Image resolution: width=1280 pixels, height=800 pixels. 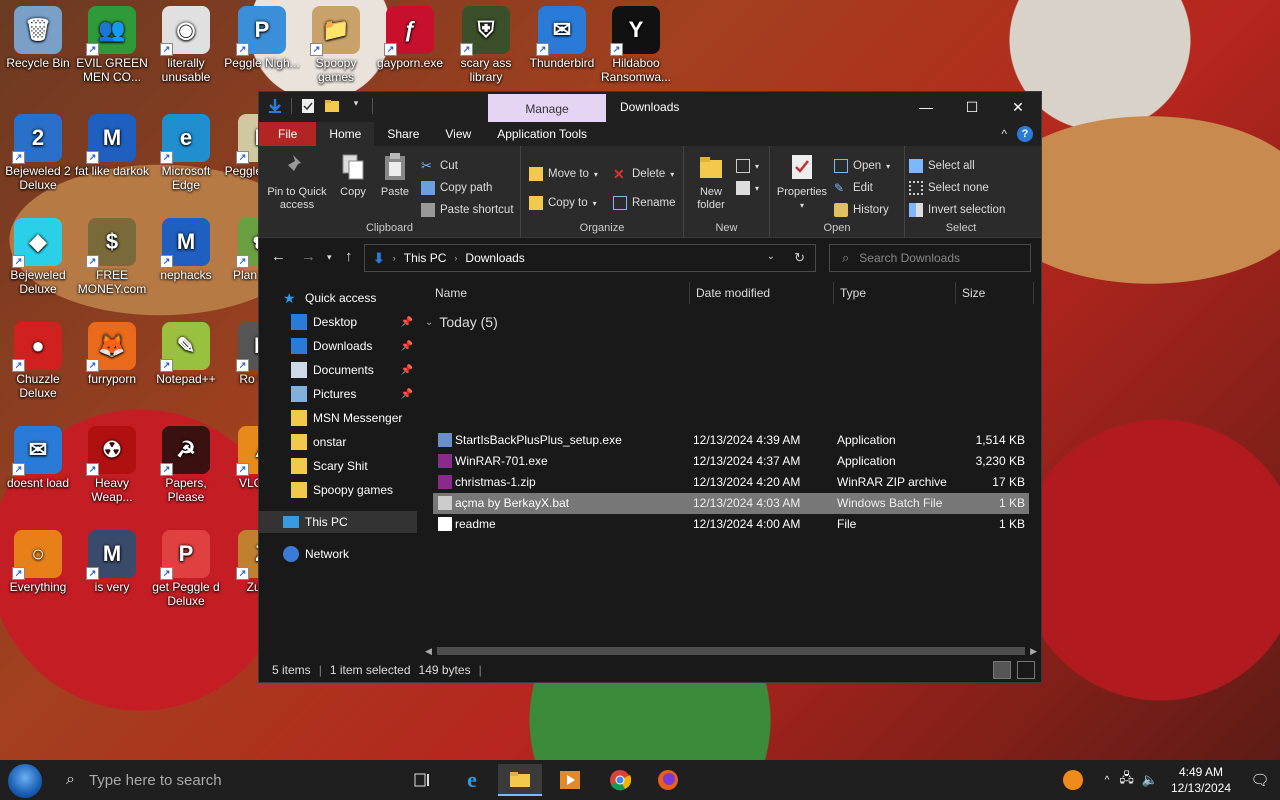 I want to click on nav-item-documents: Documents 📌, so click(x=338, y=370).